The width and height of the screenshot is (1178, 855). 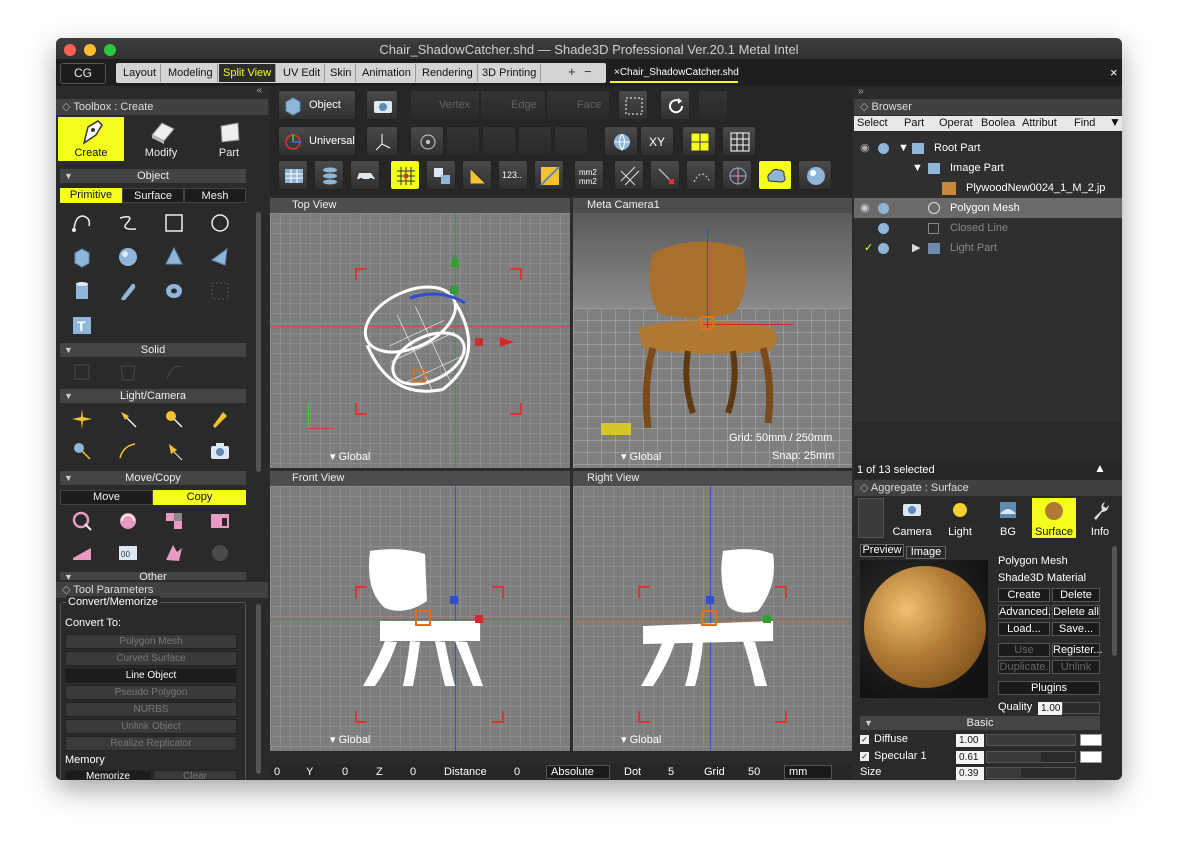 I want to click on object-mode-button: Object, so click(x=317, y=105).